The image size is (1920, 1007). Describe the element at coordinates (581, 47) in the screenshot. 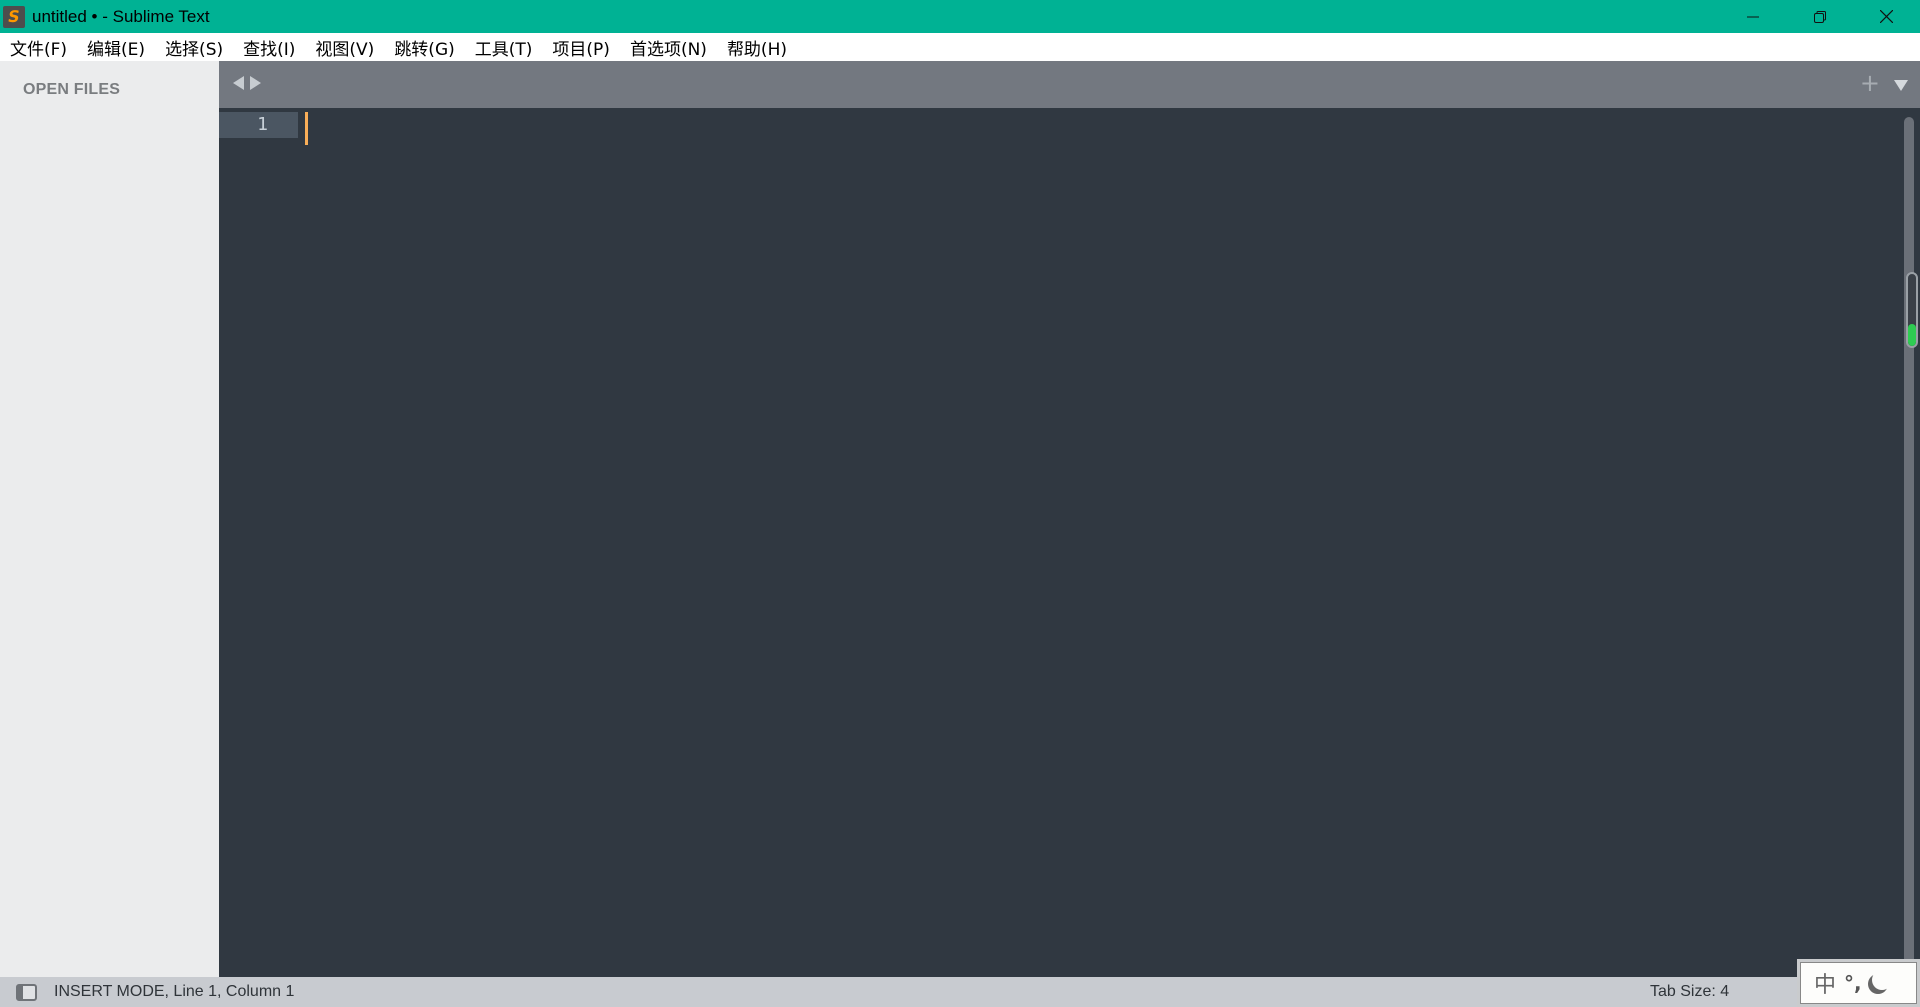

I see `menu-project: 项目(P)` at that location.